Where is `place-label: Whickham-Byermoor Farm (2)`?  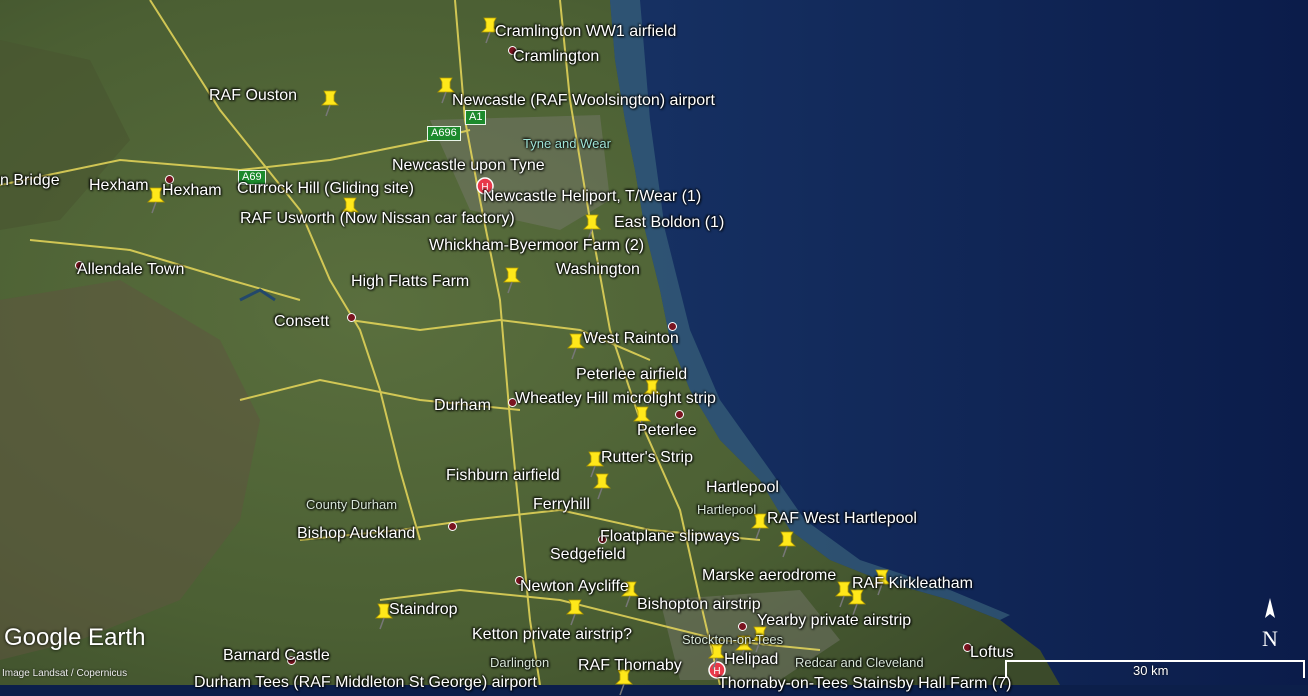 place-label: Whickham-Byermoor Farm (2) is located at coordinates (536, 246).